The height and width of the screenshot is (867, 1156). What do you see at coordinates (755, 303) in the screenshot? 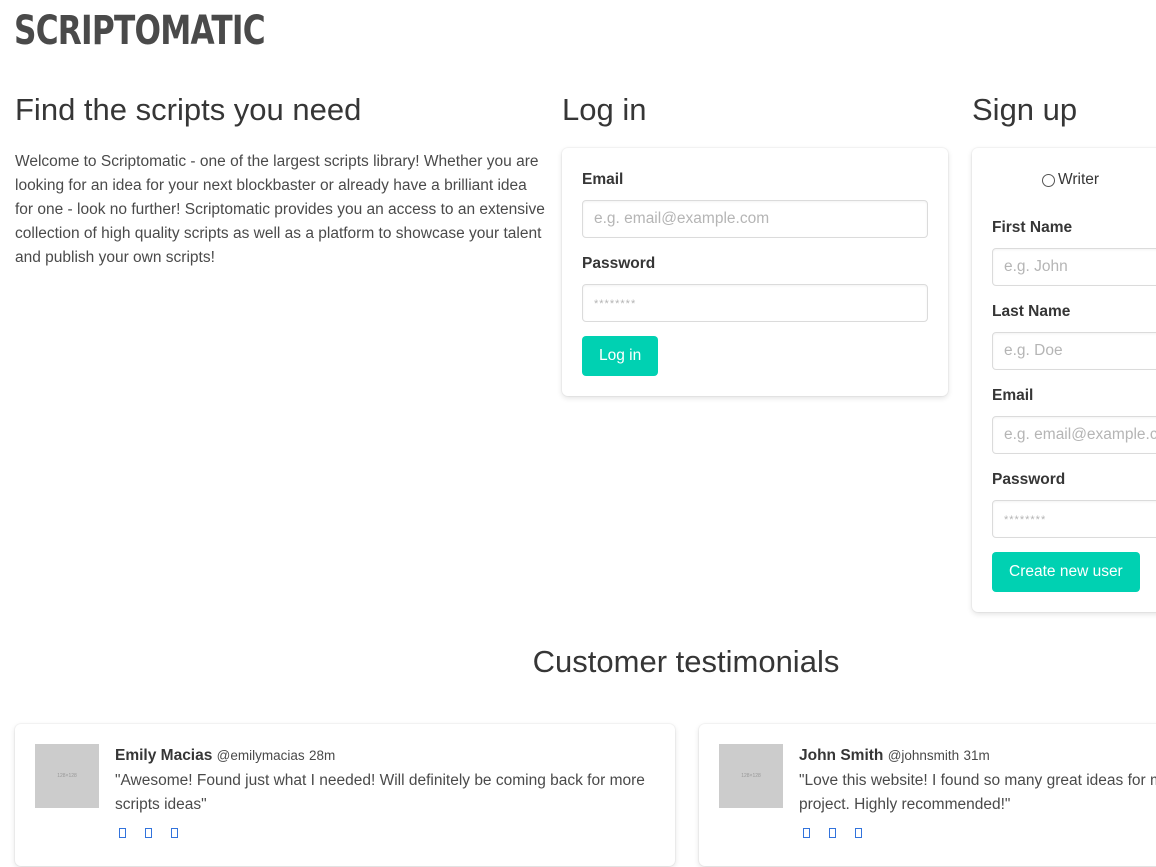
I see `login-password-input` at bounding box center [755, 303].